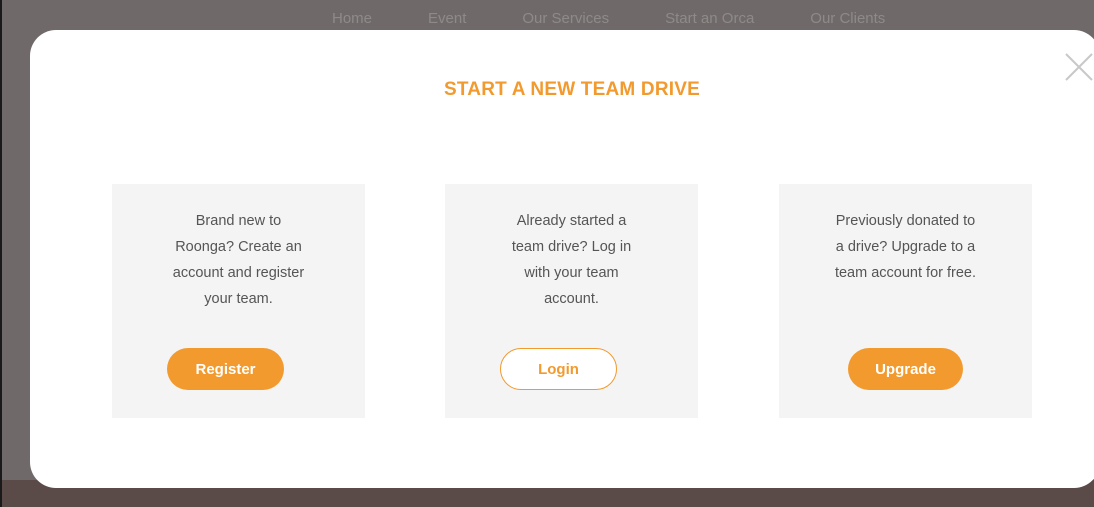 Image resolution: width=1094 pixels, height=507 pixels. What do you see at coordinates (352, 18) in the screenshot?
I see `background-nav-item: Home` at bounding box center [352, 18].